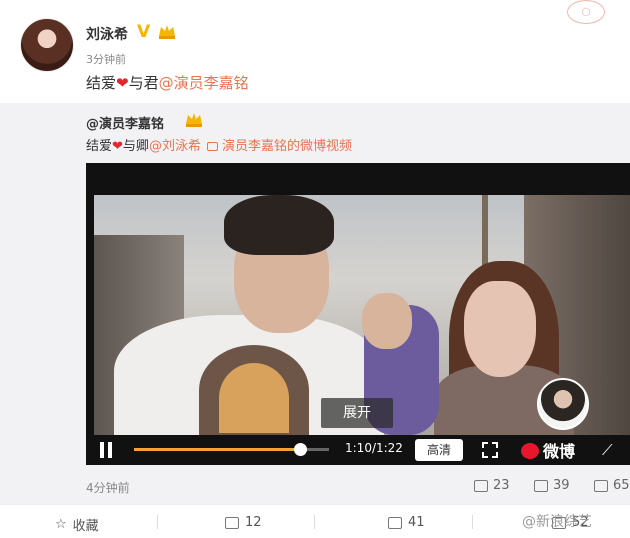 This screenshot has width=630, height=538. I want to click on scene-hands, so click(387, 321).